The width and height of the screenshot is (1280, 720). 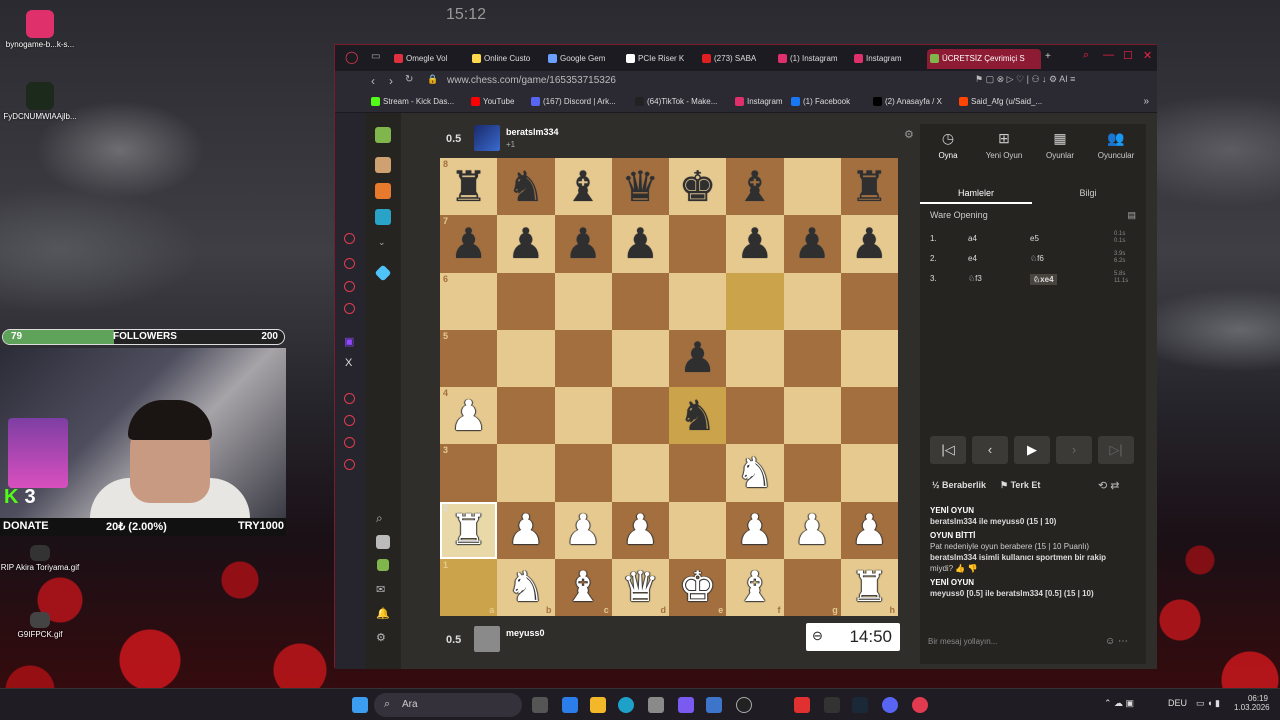 What do you see at coordinates (349, 263) in the screenshot?
I see `sidebar-shopping-icon` at bounding box center [349, 263].